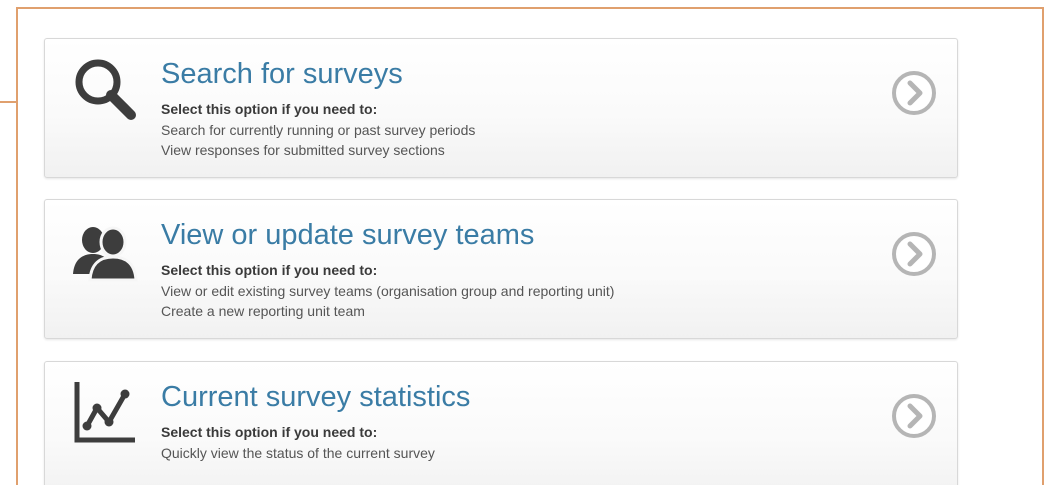  Describe the element at coordinates (8, 102) in the screenshot. I see `left-divider` at that location.